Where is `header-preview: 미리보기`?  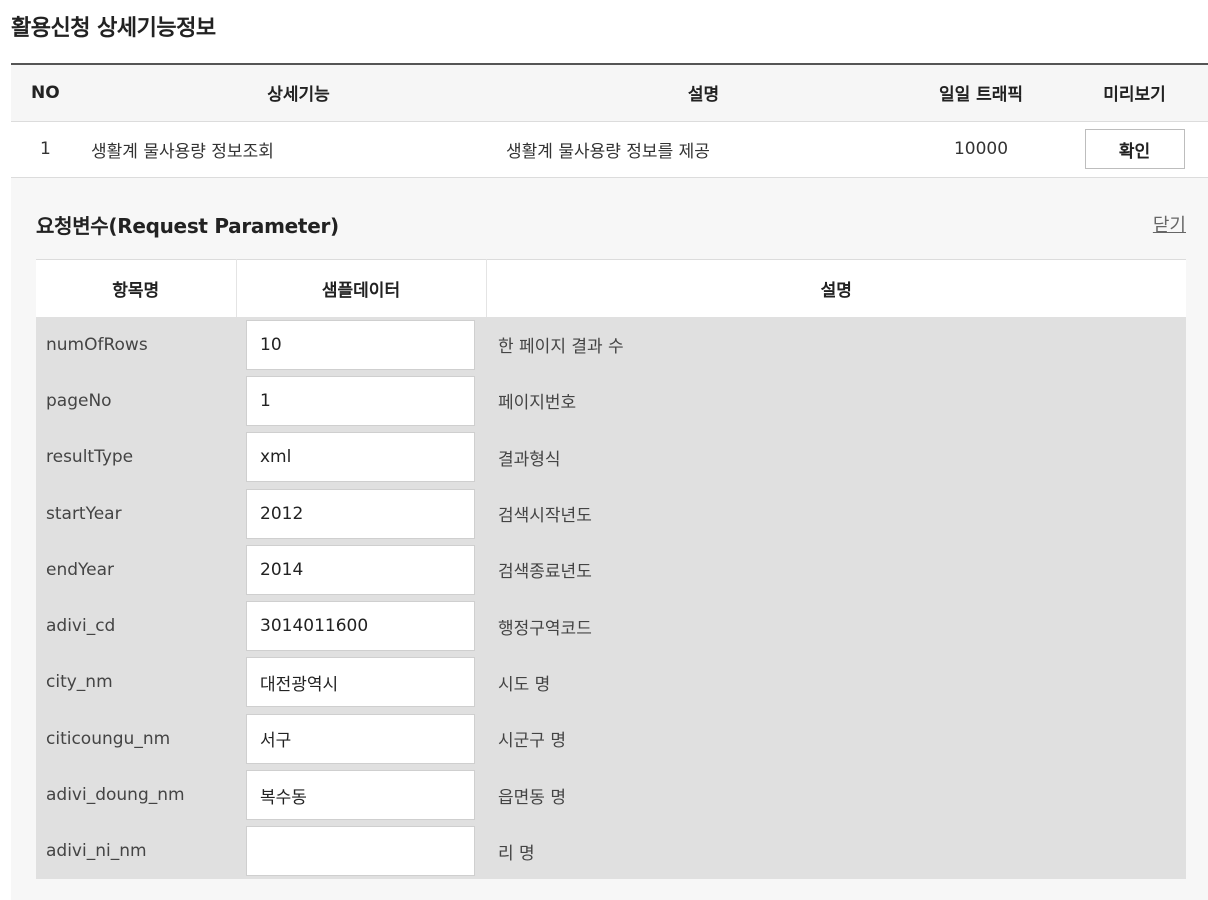 header-preview: 미리보기 is located at coordinates (1134, 93).